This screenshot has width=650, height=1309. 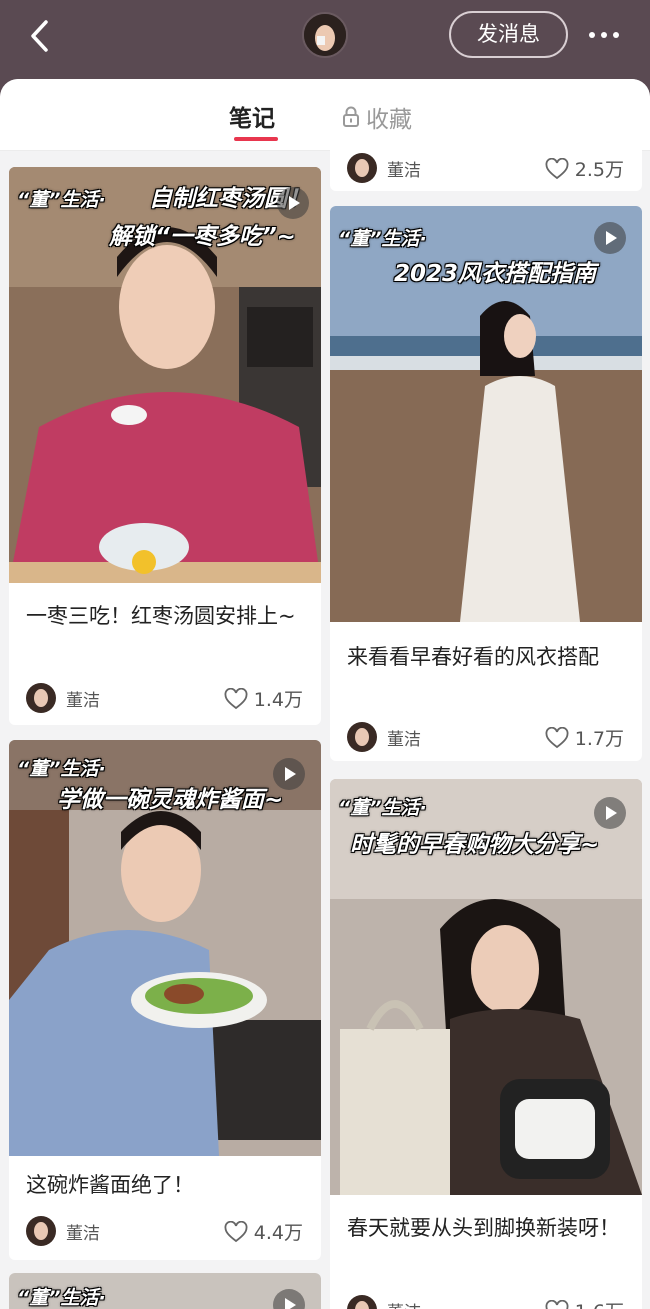 I want to click on tab-notes: 笔记, so click(x=252, y=117).